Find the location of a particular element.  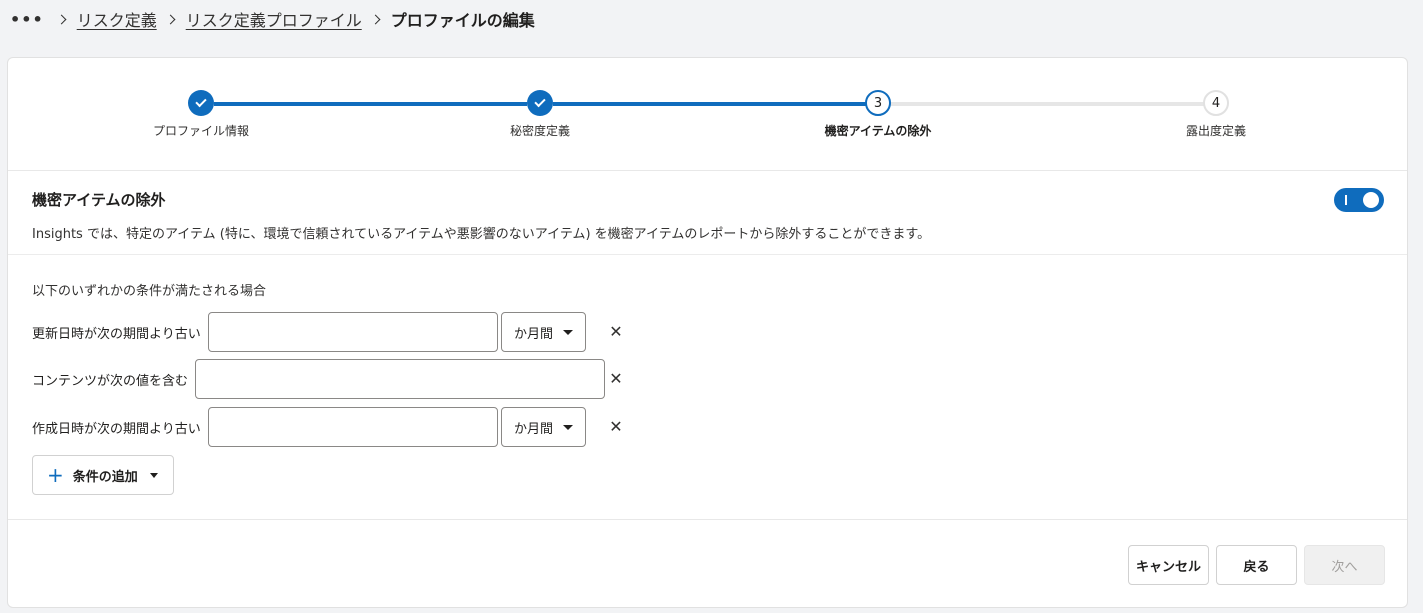

step-2-label: 秘密度定義 is located at coordinates (540, 131).